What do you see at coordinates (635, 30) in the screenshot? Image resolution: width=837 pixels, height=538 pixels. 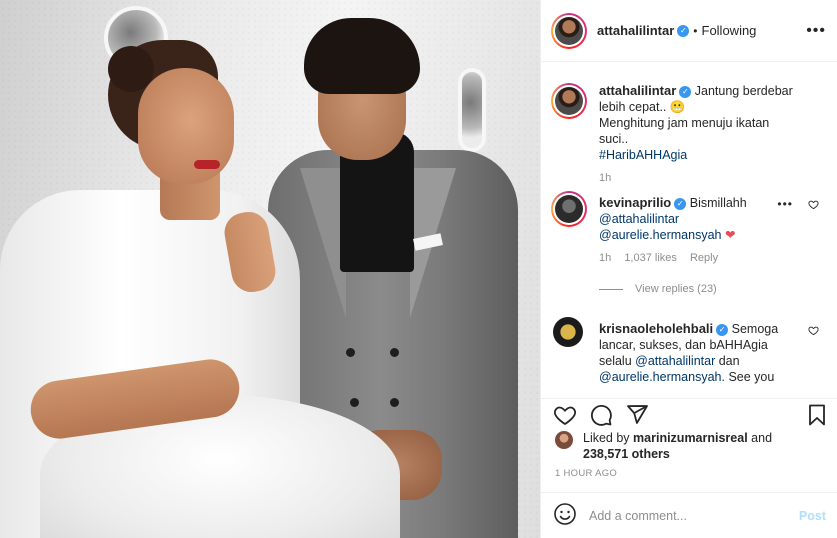 I see `author-username: attahalilintar` at bounding box center [635, 30].